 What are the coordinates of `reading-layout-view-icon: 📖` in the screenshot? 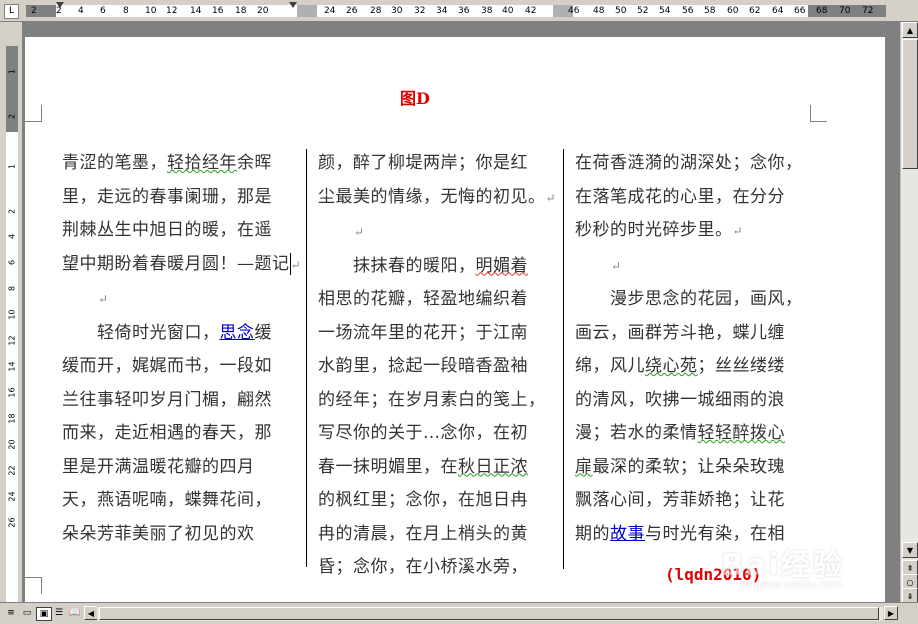 It's located at (75, 613).